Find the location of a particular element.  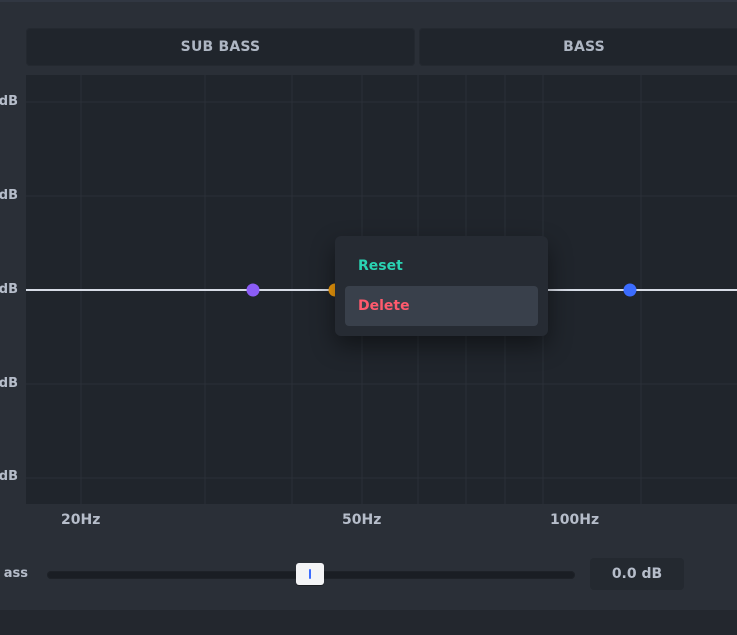

gain-value: 0.0 dB is located at coordinates (637, 574).